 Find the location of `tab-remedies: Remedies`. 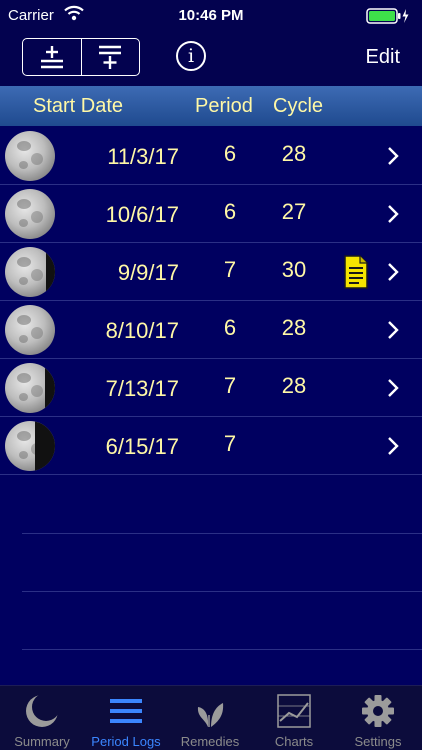

tab-remedies: Remedies is located at coordinates (210, 718).